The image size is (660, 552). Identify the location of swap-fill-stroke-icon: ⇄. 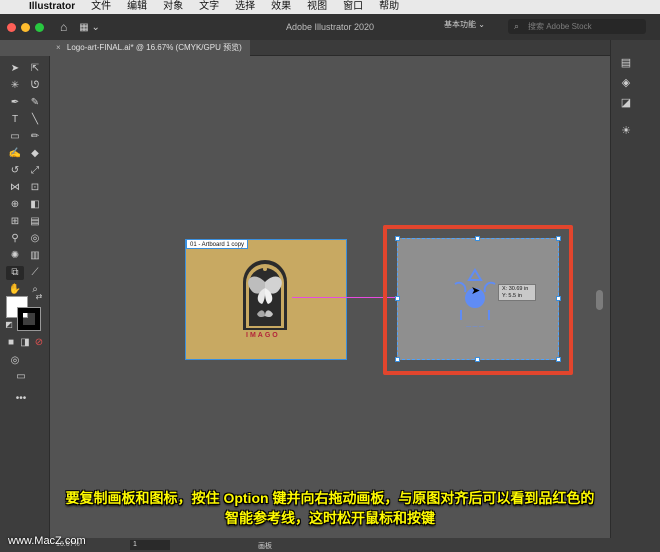
(39, 297).